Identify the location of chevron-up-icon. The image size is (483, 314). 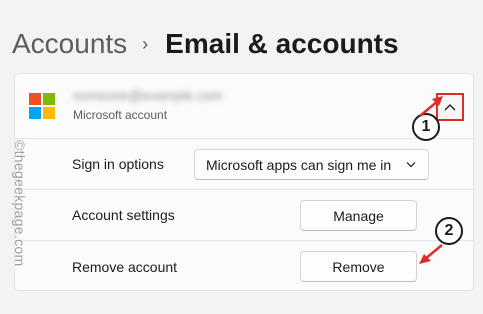
(450, 107).